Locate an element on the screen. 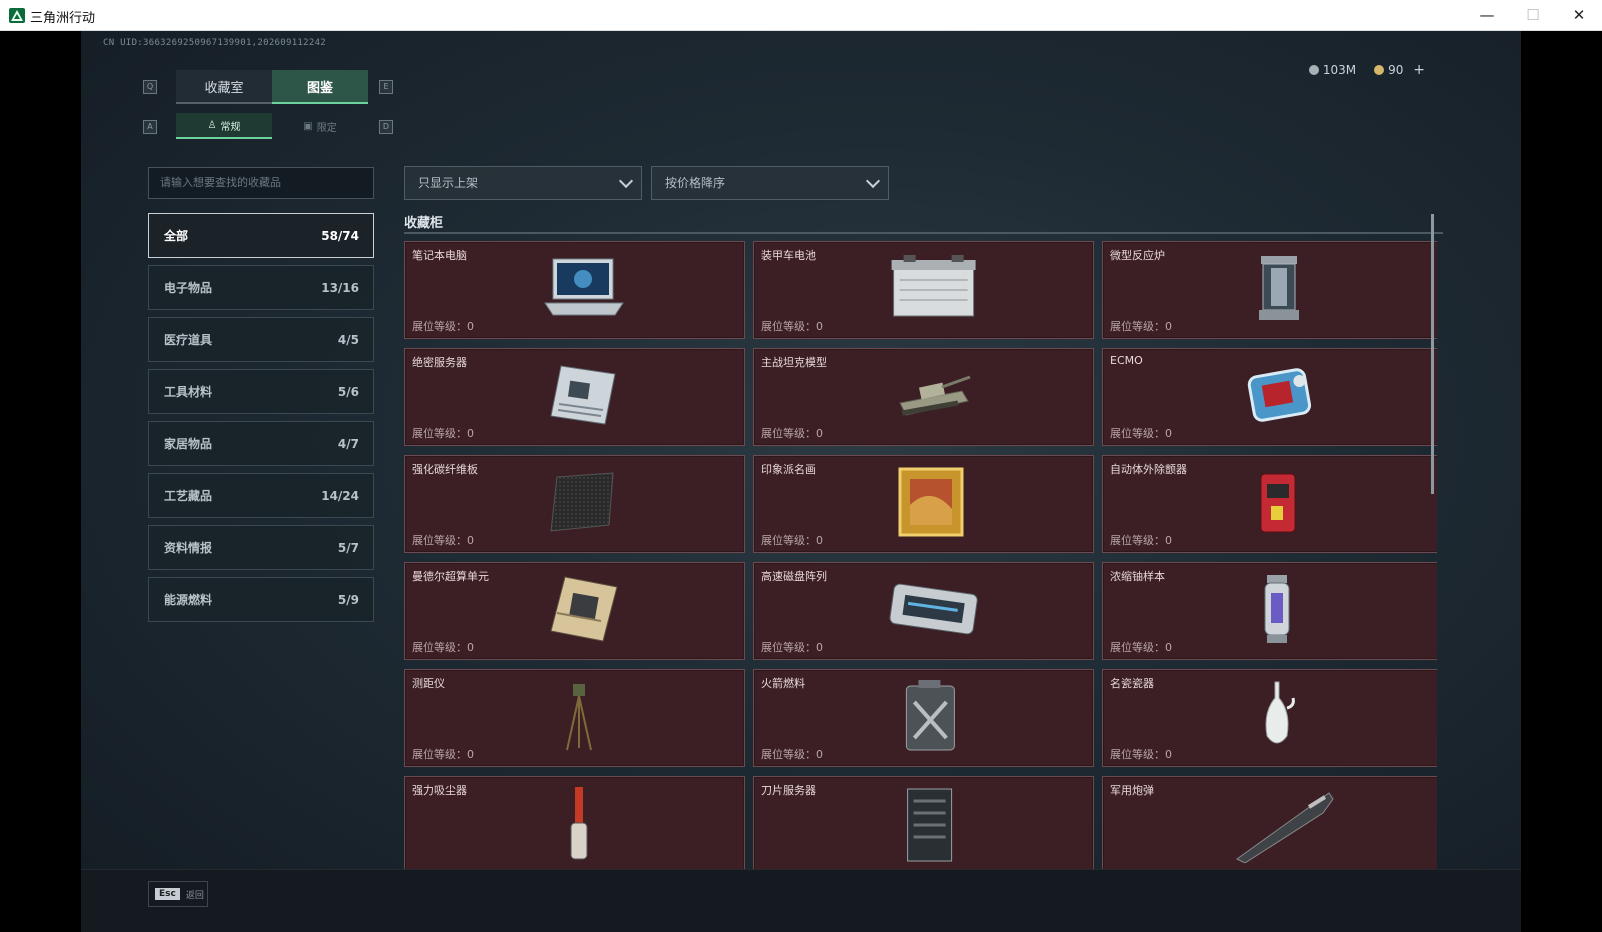 Image resolution: width=1602 pixels, height=932 pixels. shell-icon is located at coordinates (1284, 825).